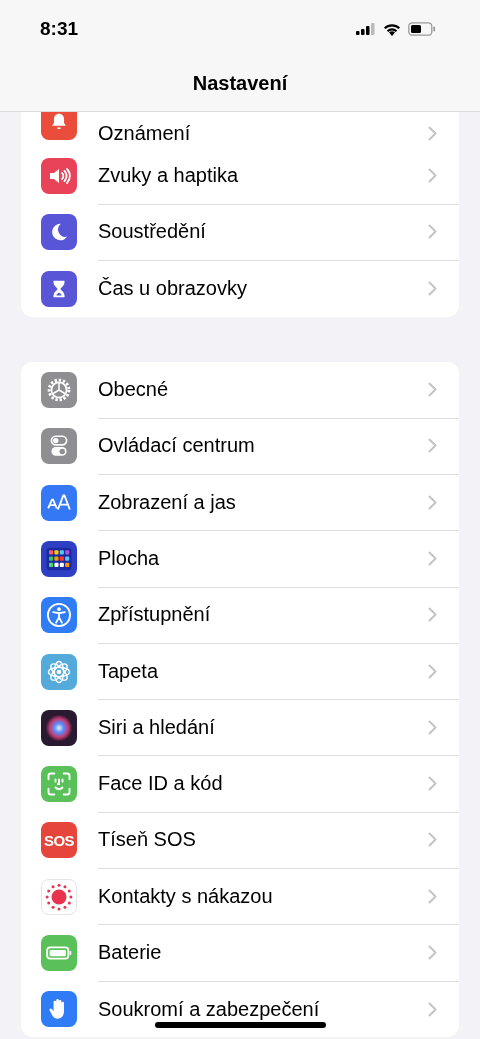 This screenshot has width=480, height=1039. What do you see at coordinates (154, 615) in the screenshot?
I see `row-label: Zpřístupnění` at bounding box center [154, 615].